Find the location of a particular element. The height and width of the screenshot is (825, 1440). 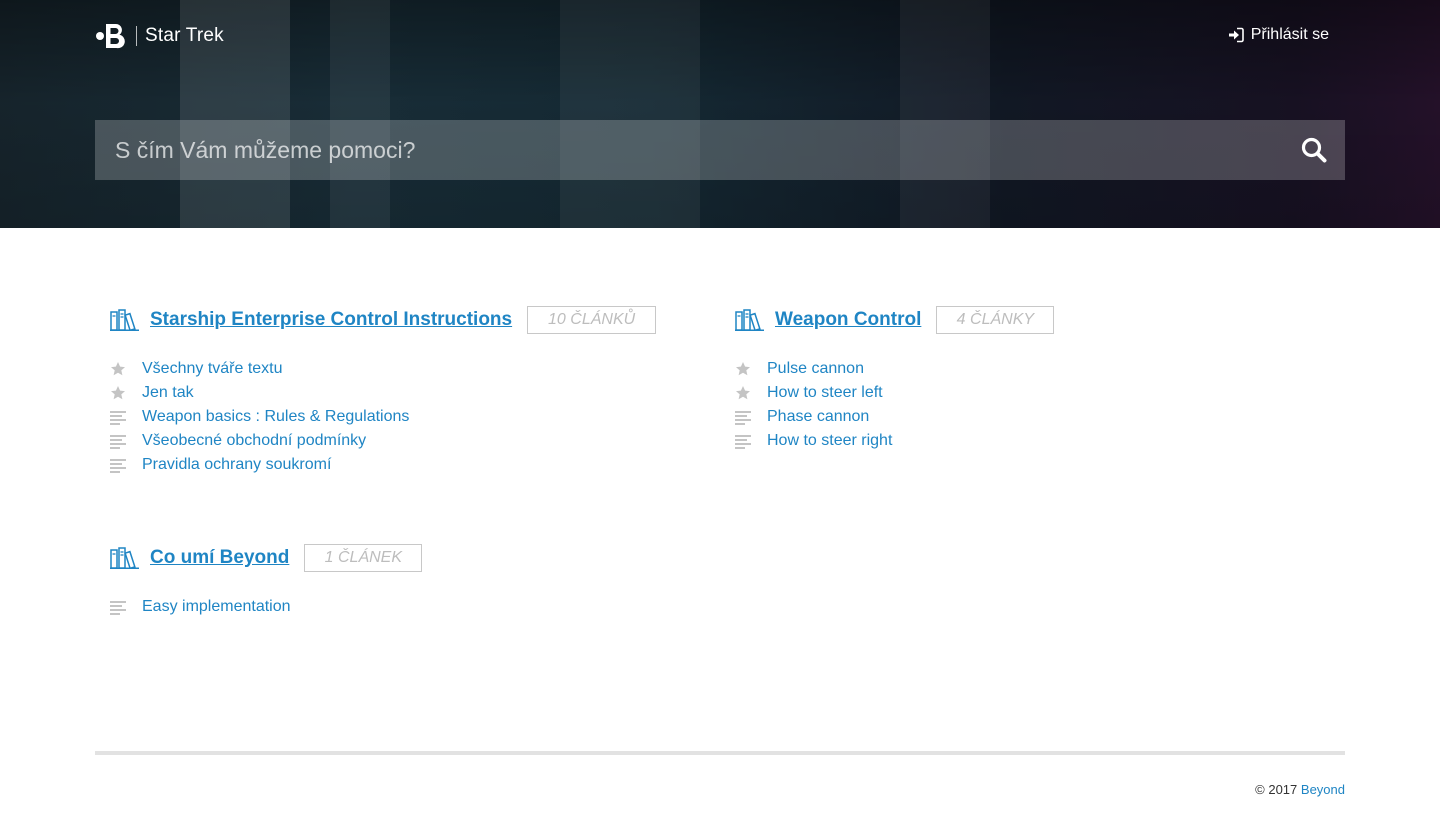

article-link: Phase cannon is located at coordinates (818, 417).